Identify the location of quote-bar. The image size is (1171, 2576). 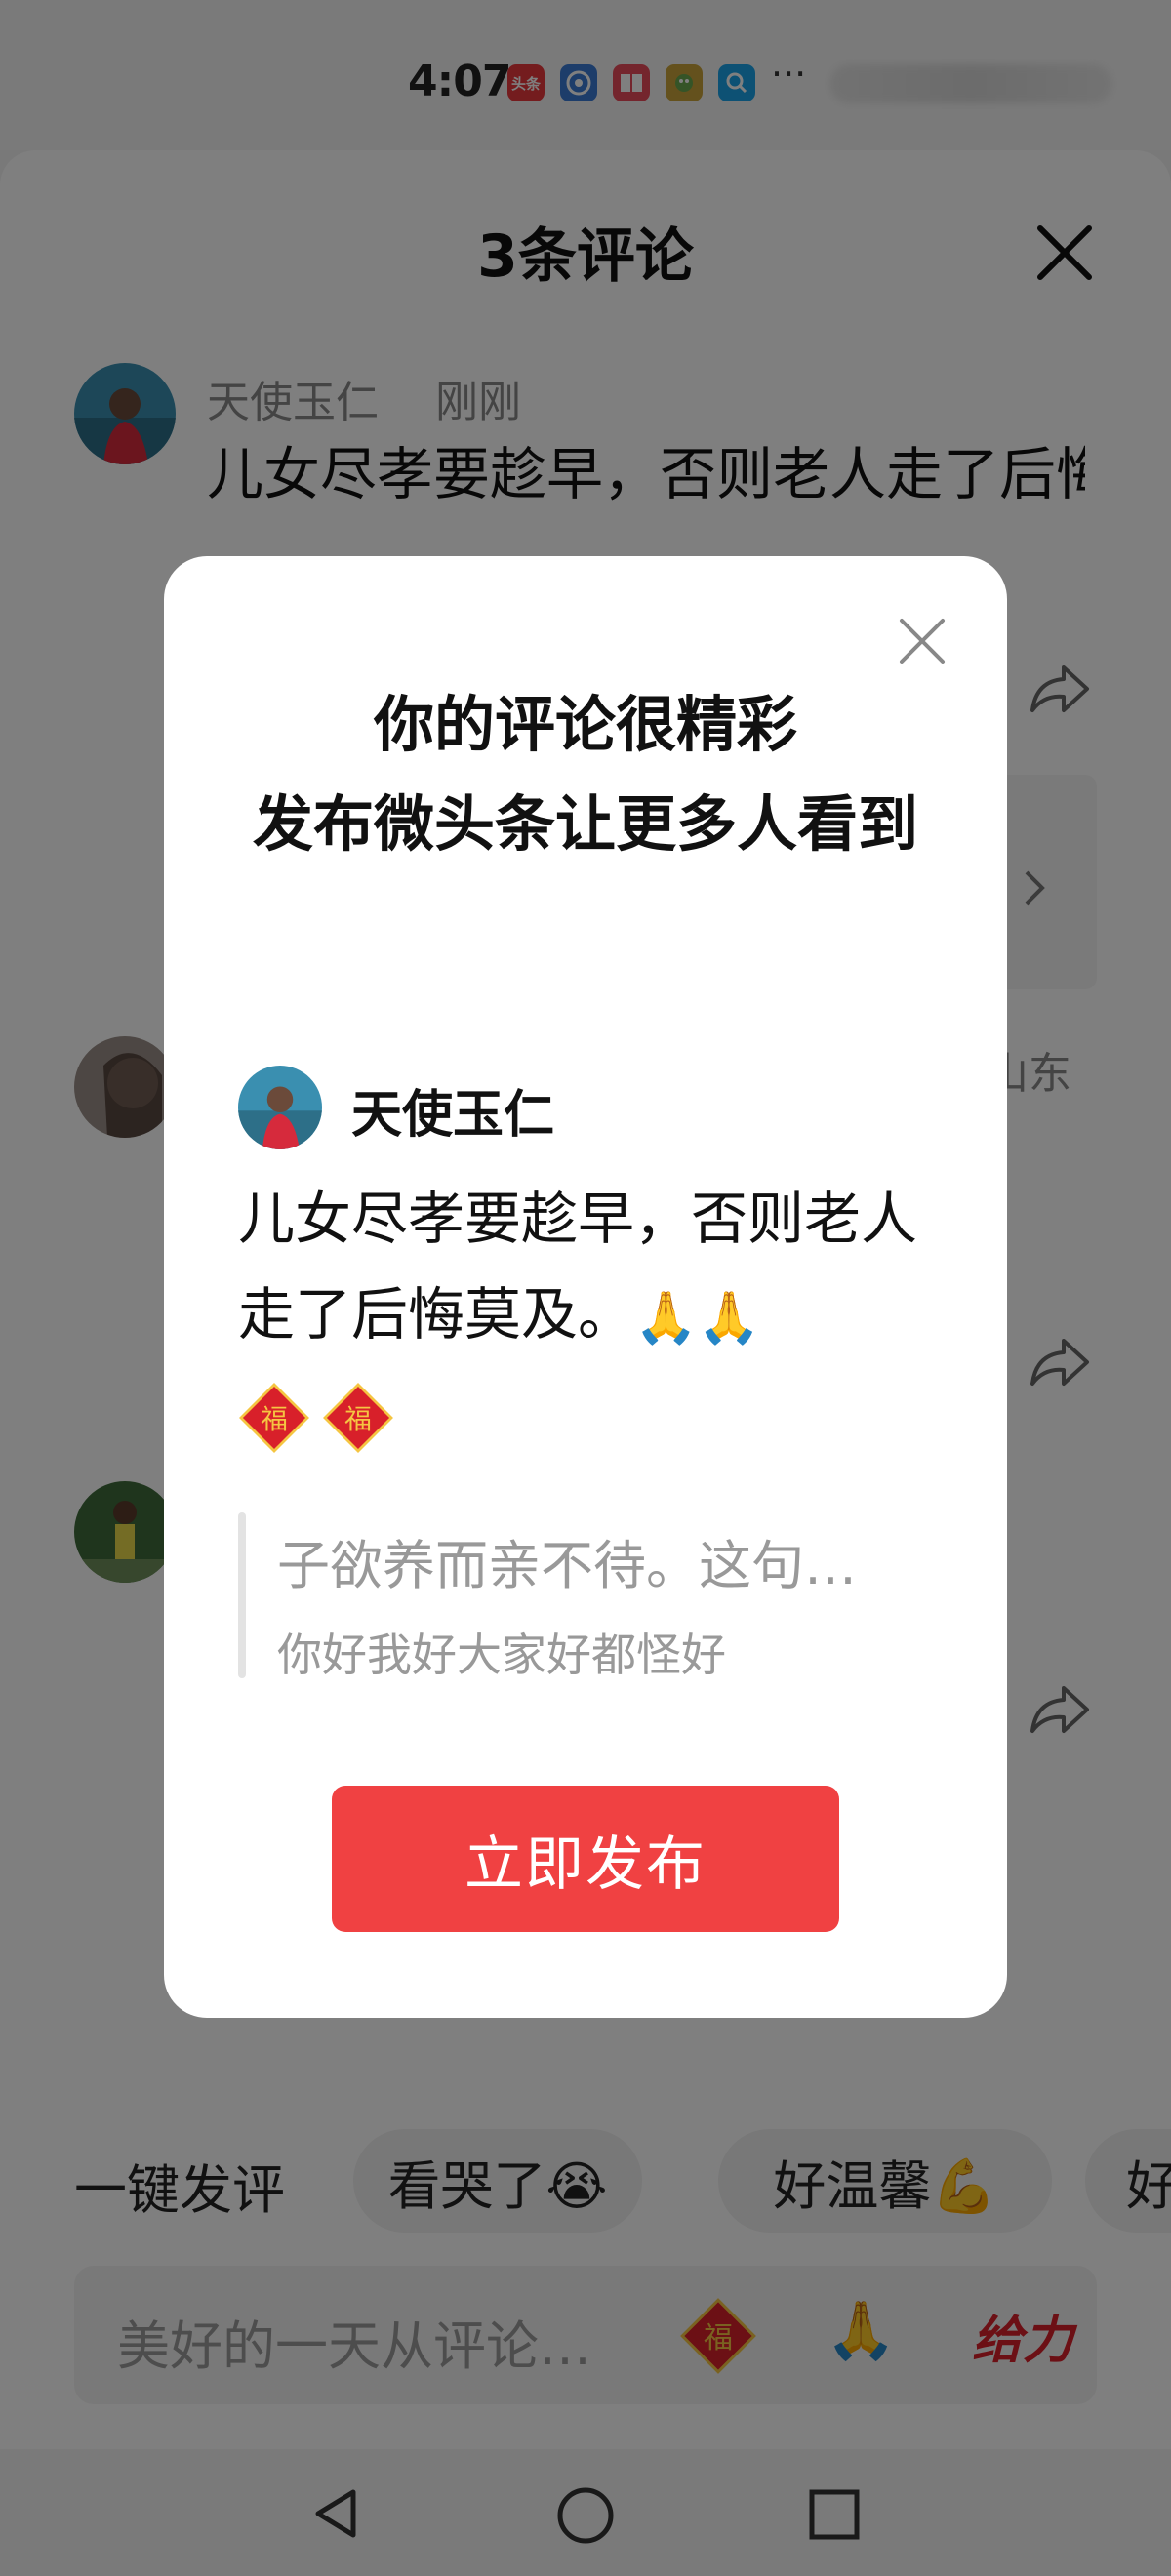
(242, 1595).